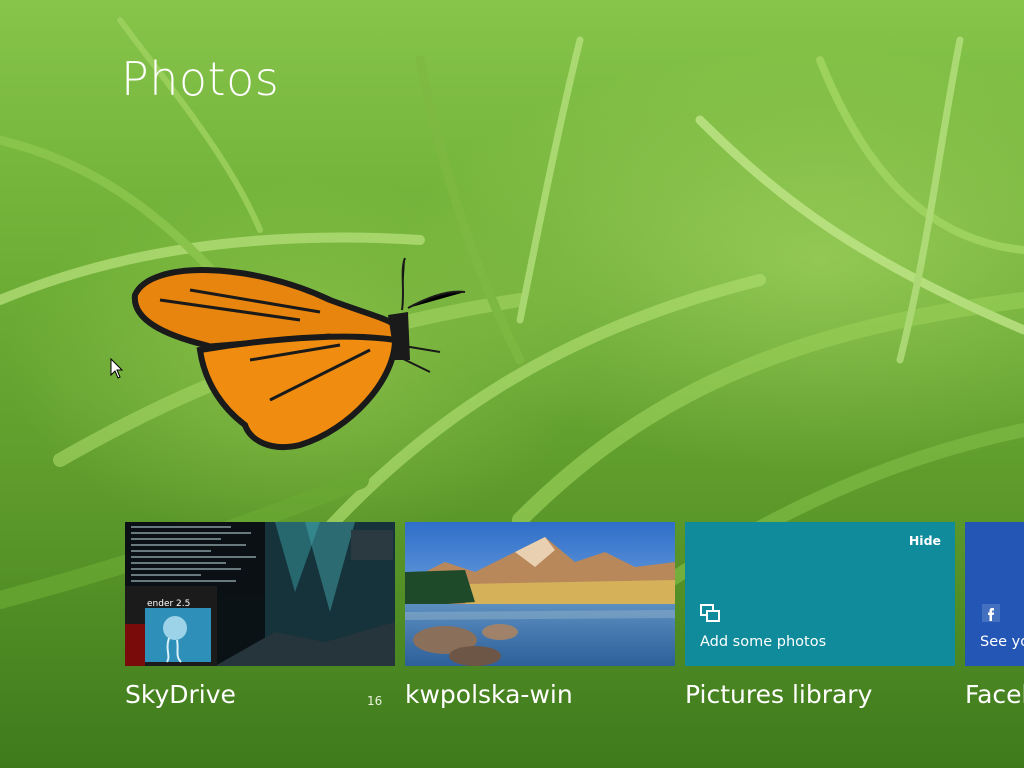 The image size is (1024, 768). What do you see at coordinates (489, 694) in the screenshot?
I see `tile-kwpolska-win-label: kwpolska-win` at bounding box center [489, 694].